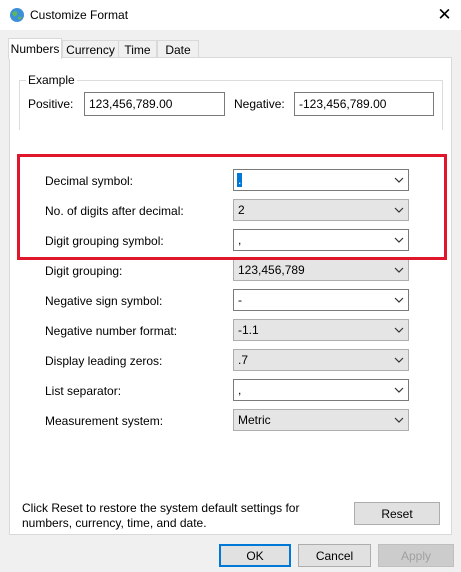 The width and height of the screenshot is (461, 572). Describe the element at coordinates (230, 15) in the screenshot. I see `title-bar: Customize Format ✕` at that location.